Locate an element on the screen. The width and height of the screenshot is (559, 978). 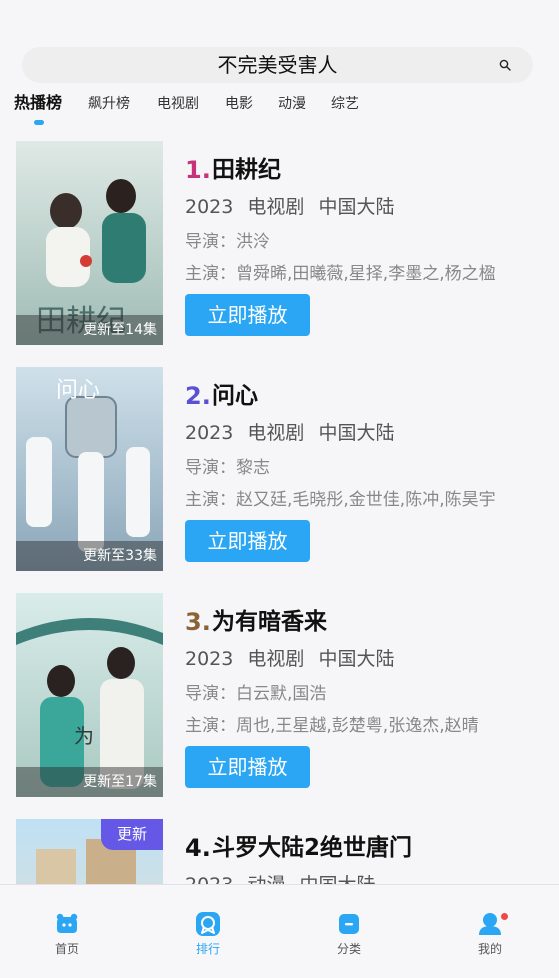
search-bar: 不完美受害人 is located at coordinates (277, 65).